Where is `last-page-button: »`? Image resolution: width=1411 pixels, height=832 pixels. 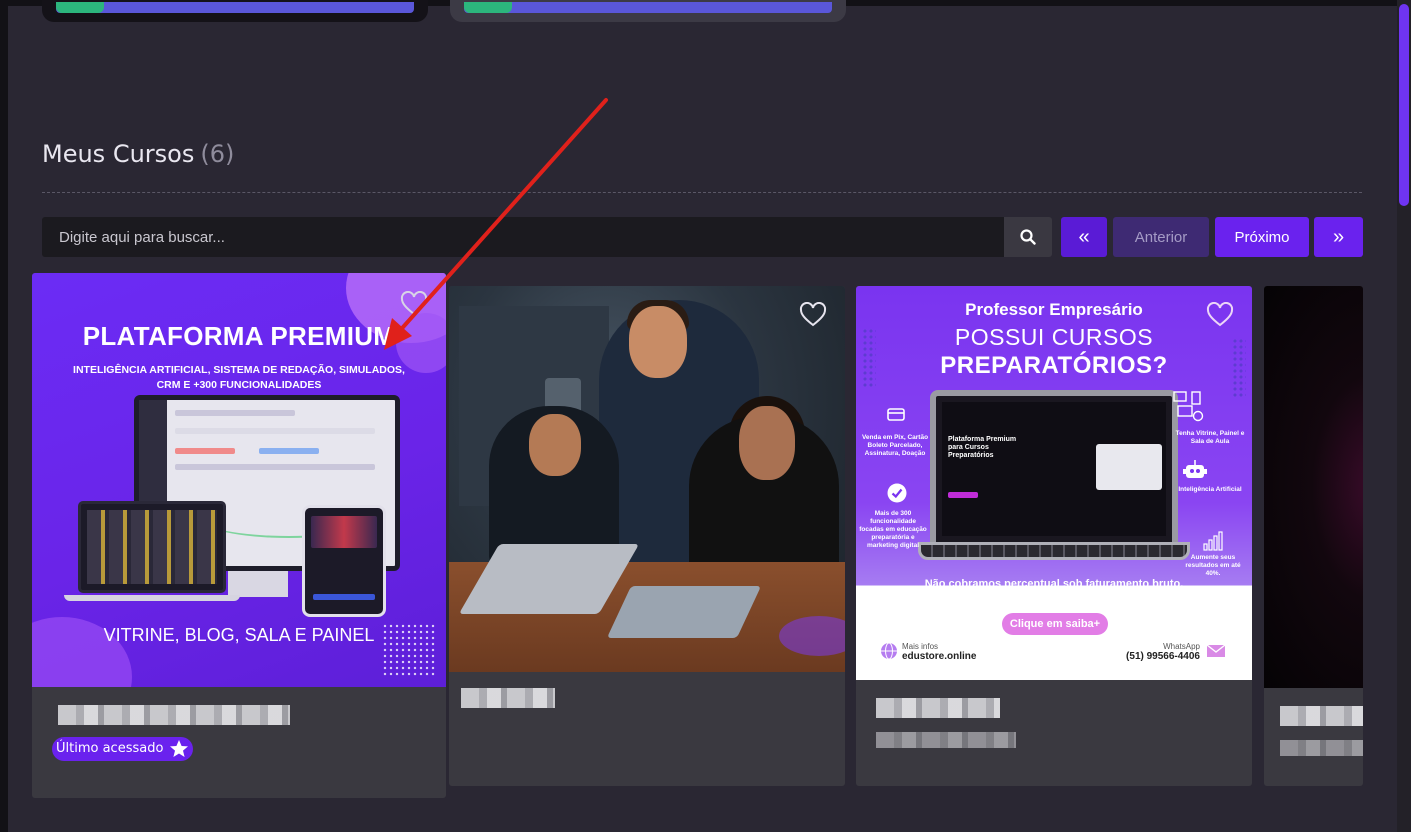 last-page-button: » is located at coordinates (1338, 237).